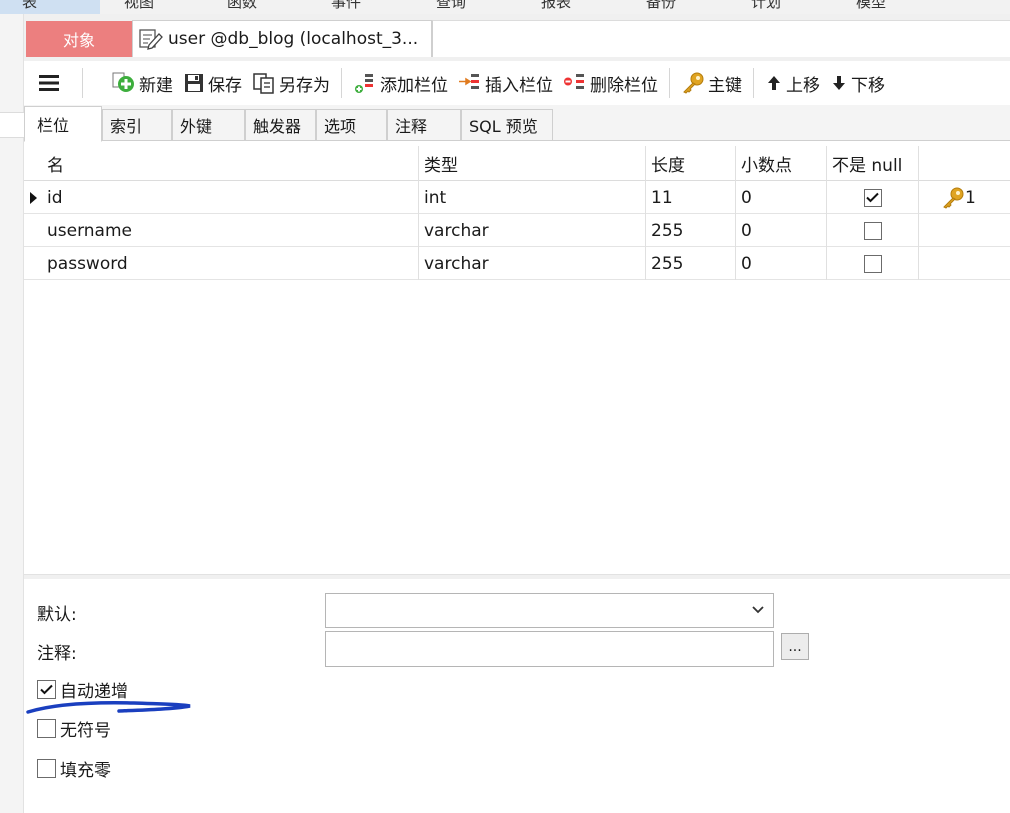 The height and width of the screenshot is (813, 1010). Describe the element at coordinates (79, 39) in the screenshot. I see `tab-objects: 对象` at that location.